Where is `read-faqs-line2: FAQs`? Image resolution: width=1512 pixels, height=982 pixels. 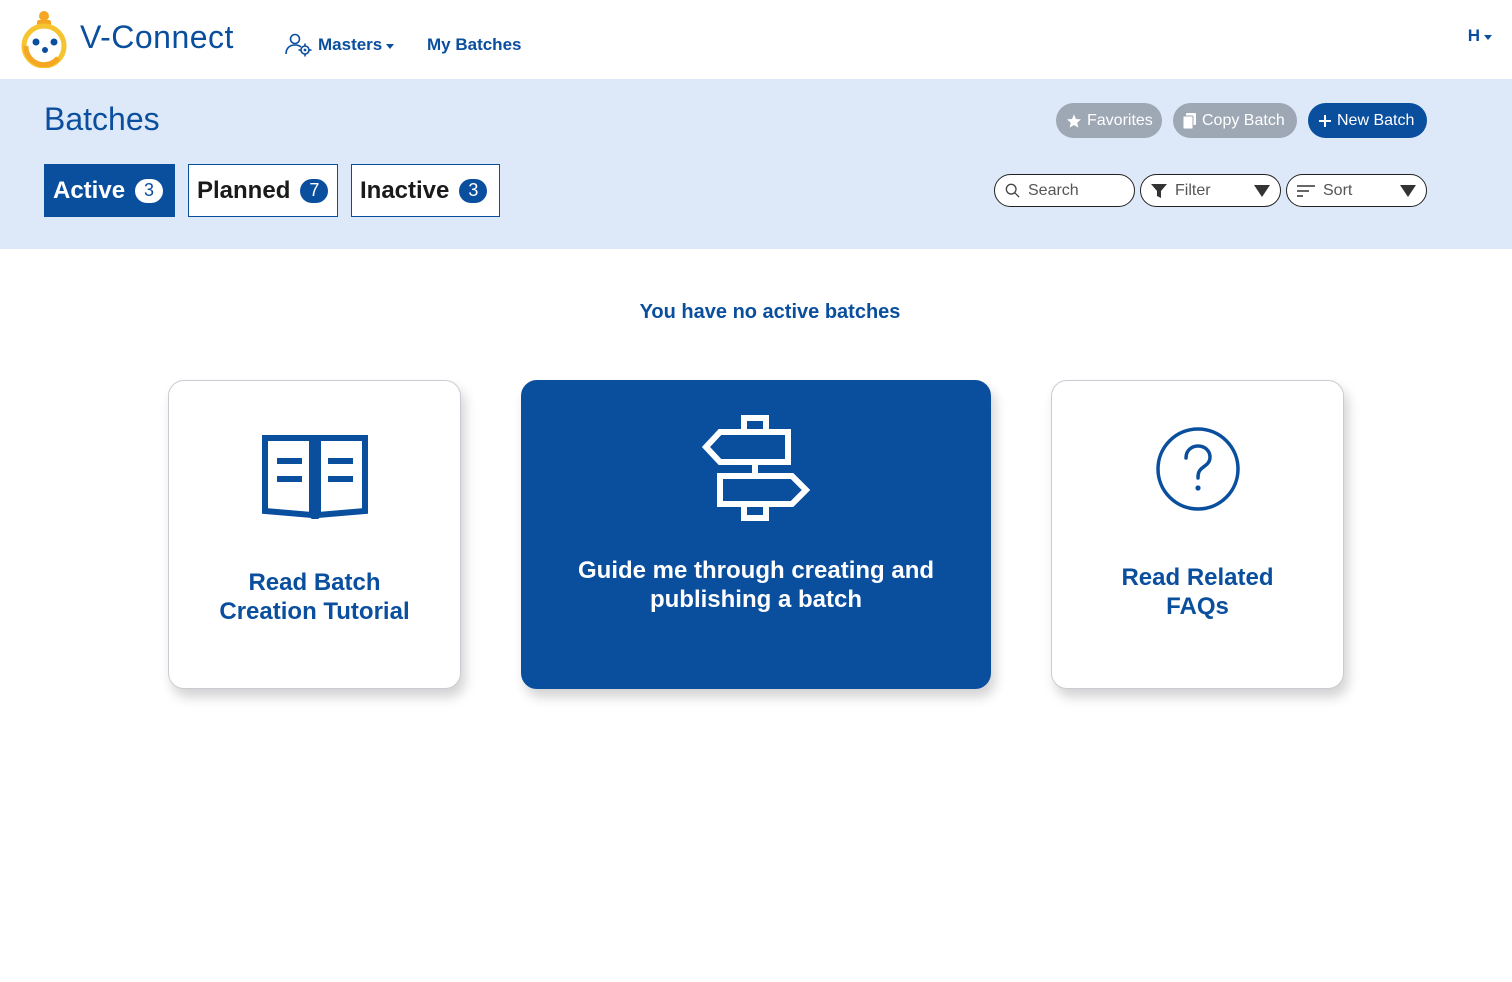 read-faqs-line2: FAQs is located at coordinates (1197, 606).